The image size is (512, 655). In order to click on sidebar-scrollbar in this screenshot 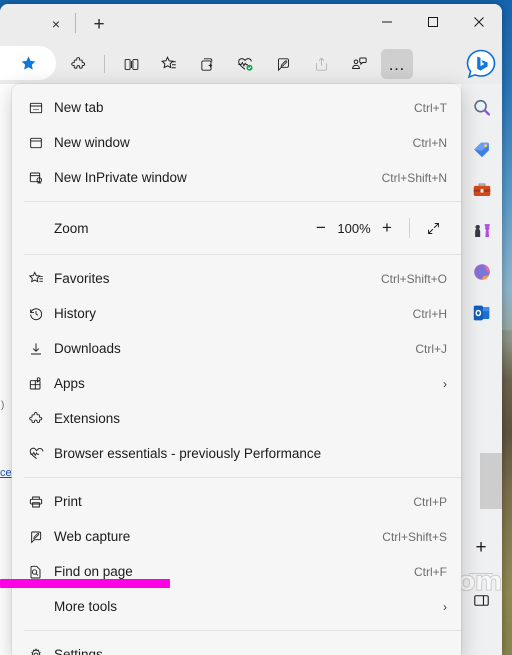, I will do `click(491, 481)`.